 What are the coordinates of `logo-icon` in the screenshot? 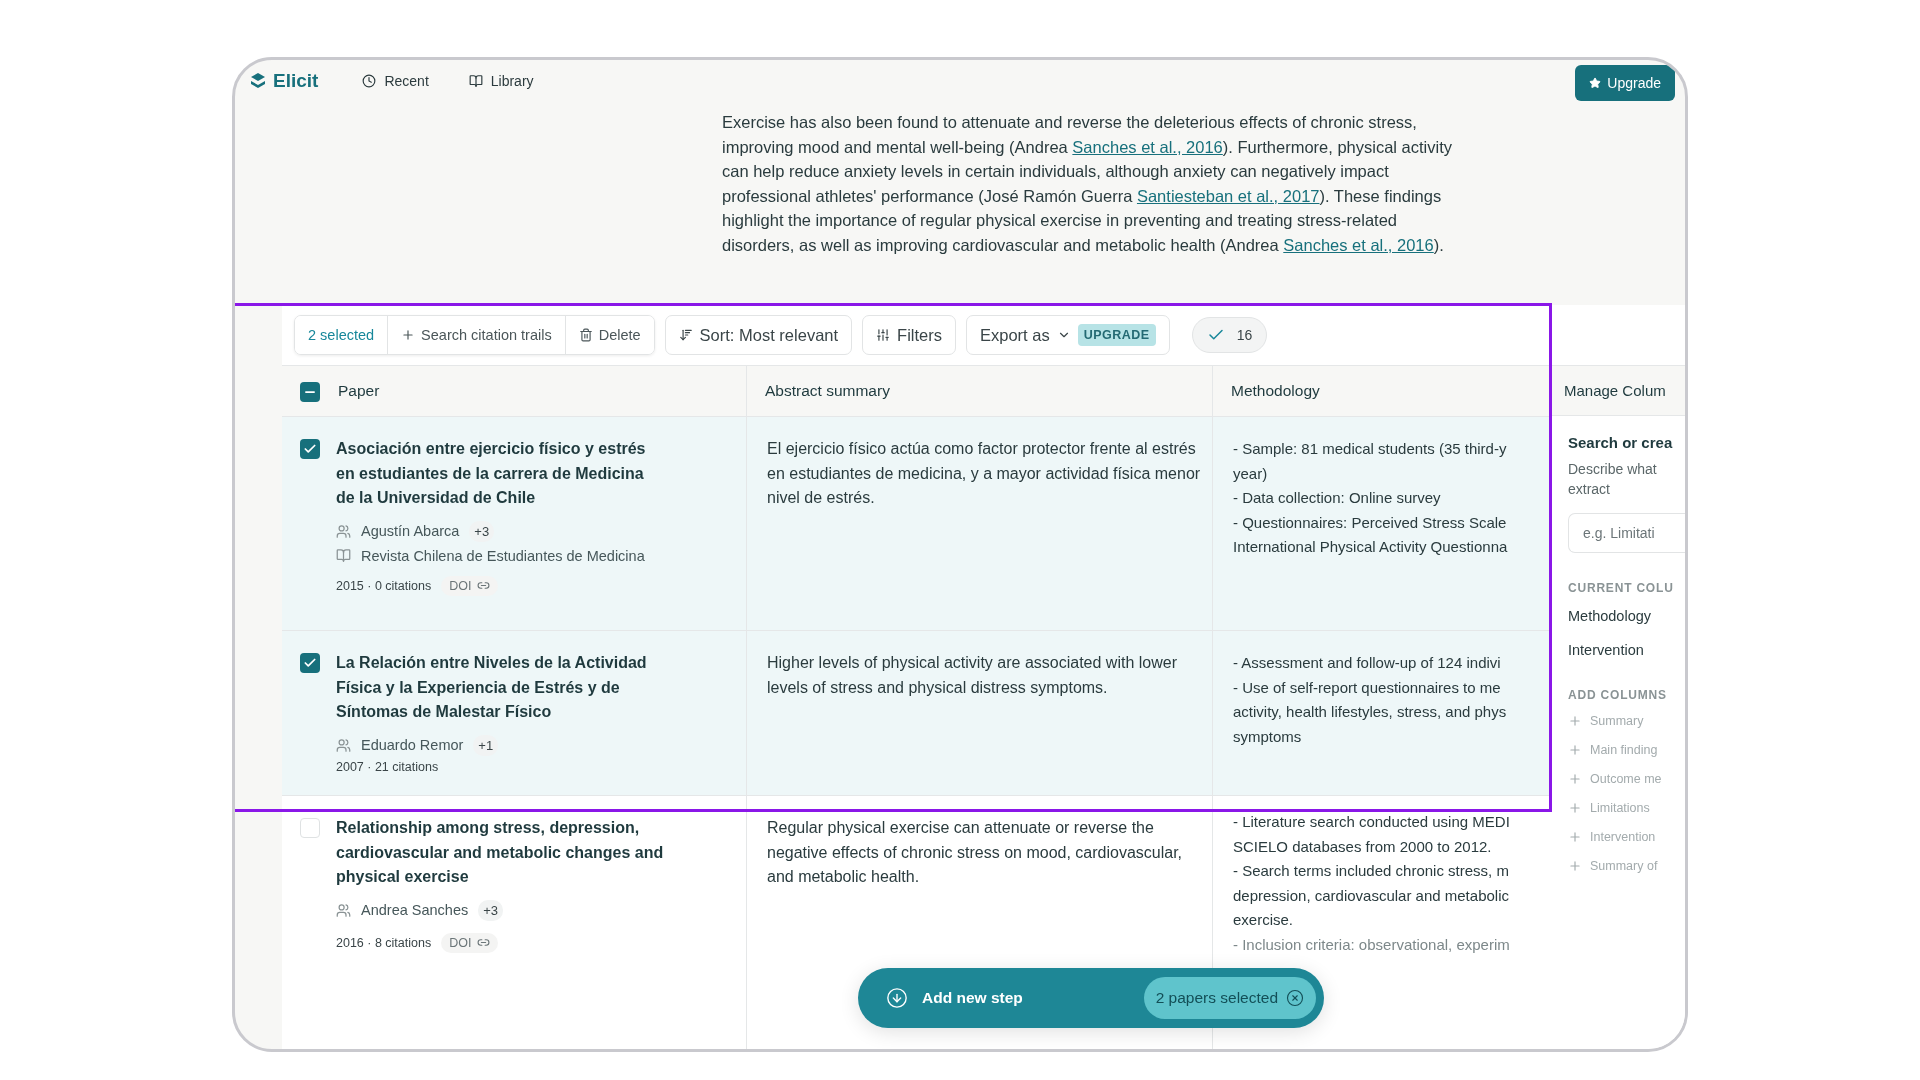 It's located at (258, 81).